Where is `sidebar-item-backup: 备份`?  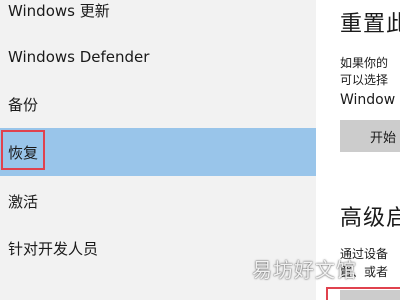 sidebar-item-backup: 备份 is located at coordinates (158, 104).